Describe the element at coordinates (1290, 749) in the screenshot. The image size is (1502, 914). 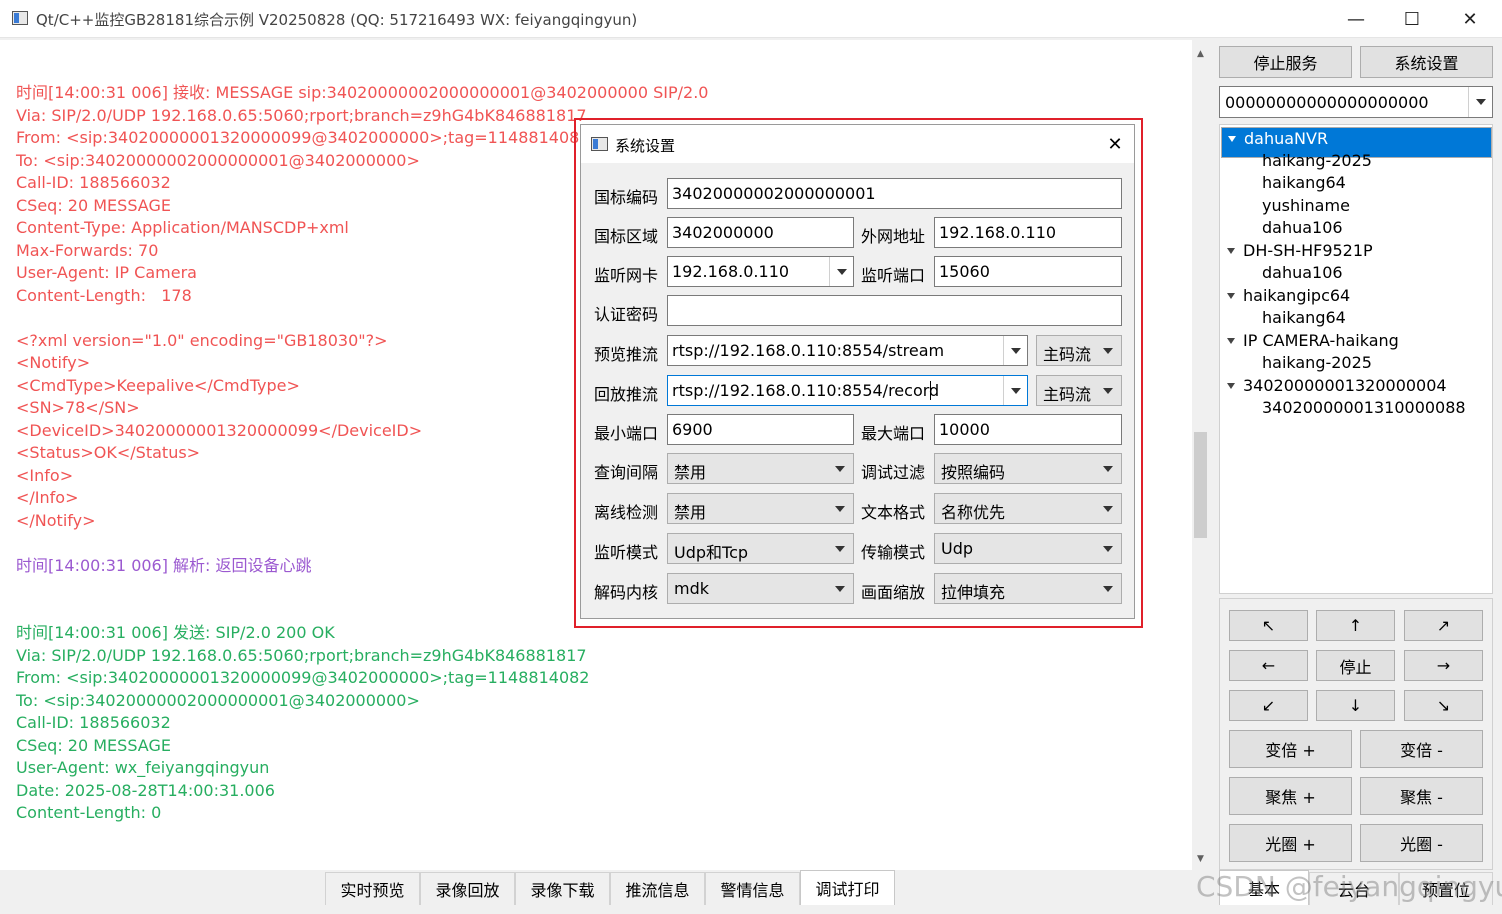
I see `zoom-in-button: 变倍 +` at that location.